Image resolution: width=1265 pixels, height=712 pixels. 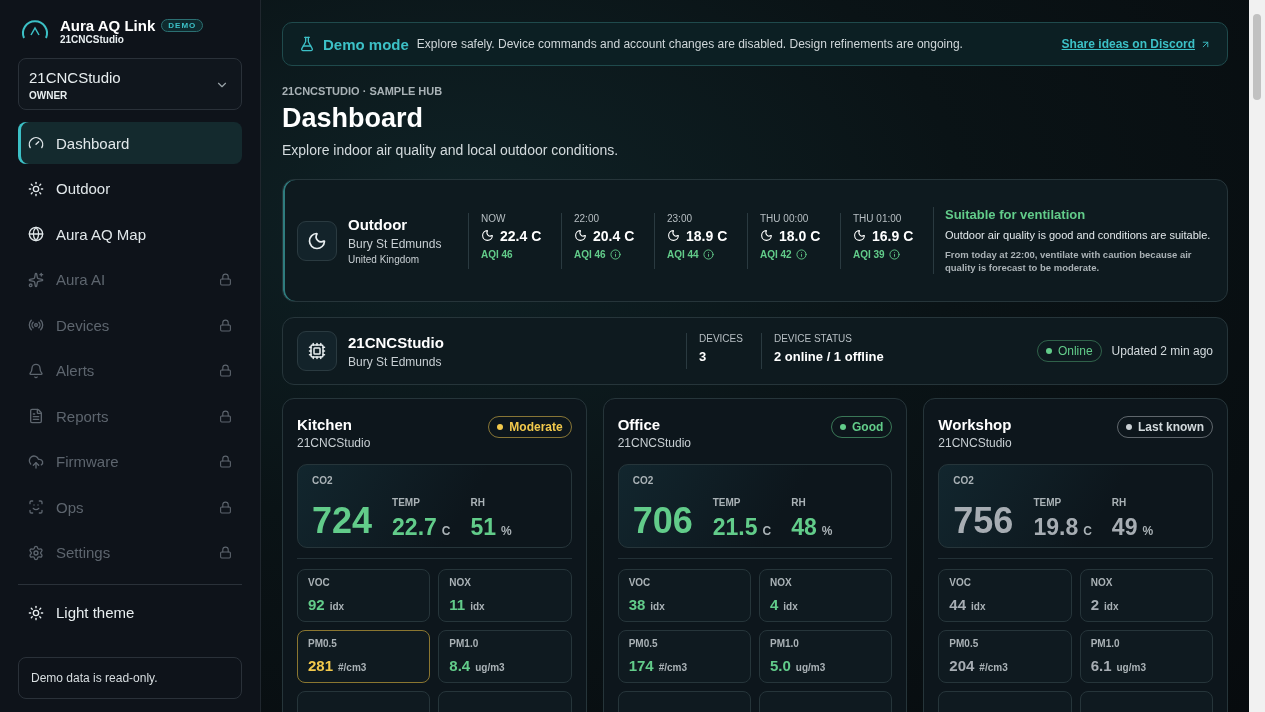 I want to click on banner-title: Demo mode, so click(x=366, y=44).